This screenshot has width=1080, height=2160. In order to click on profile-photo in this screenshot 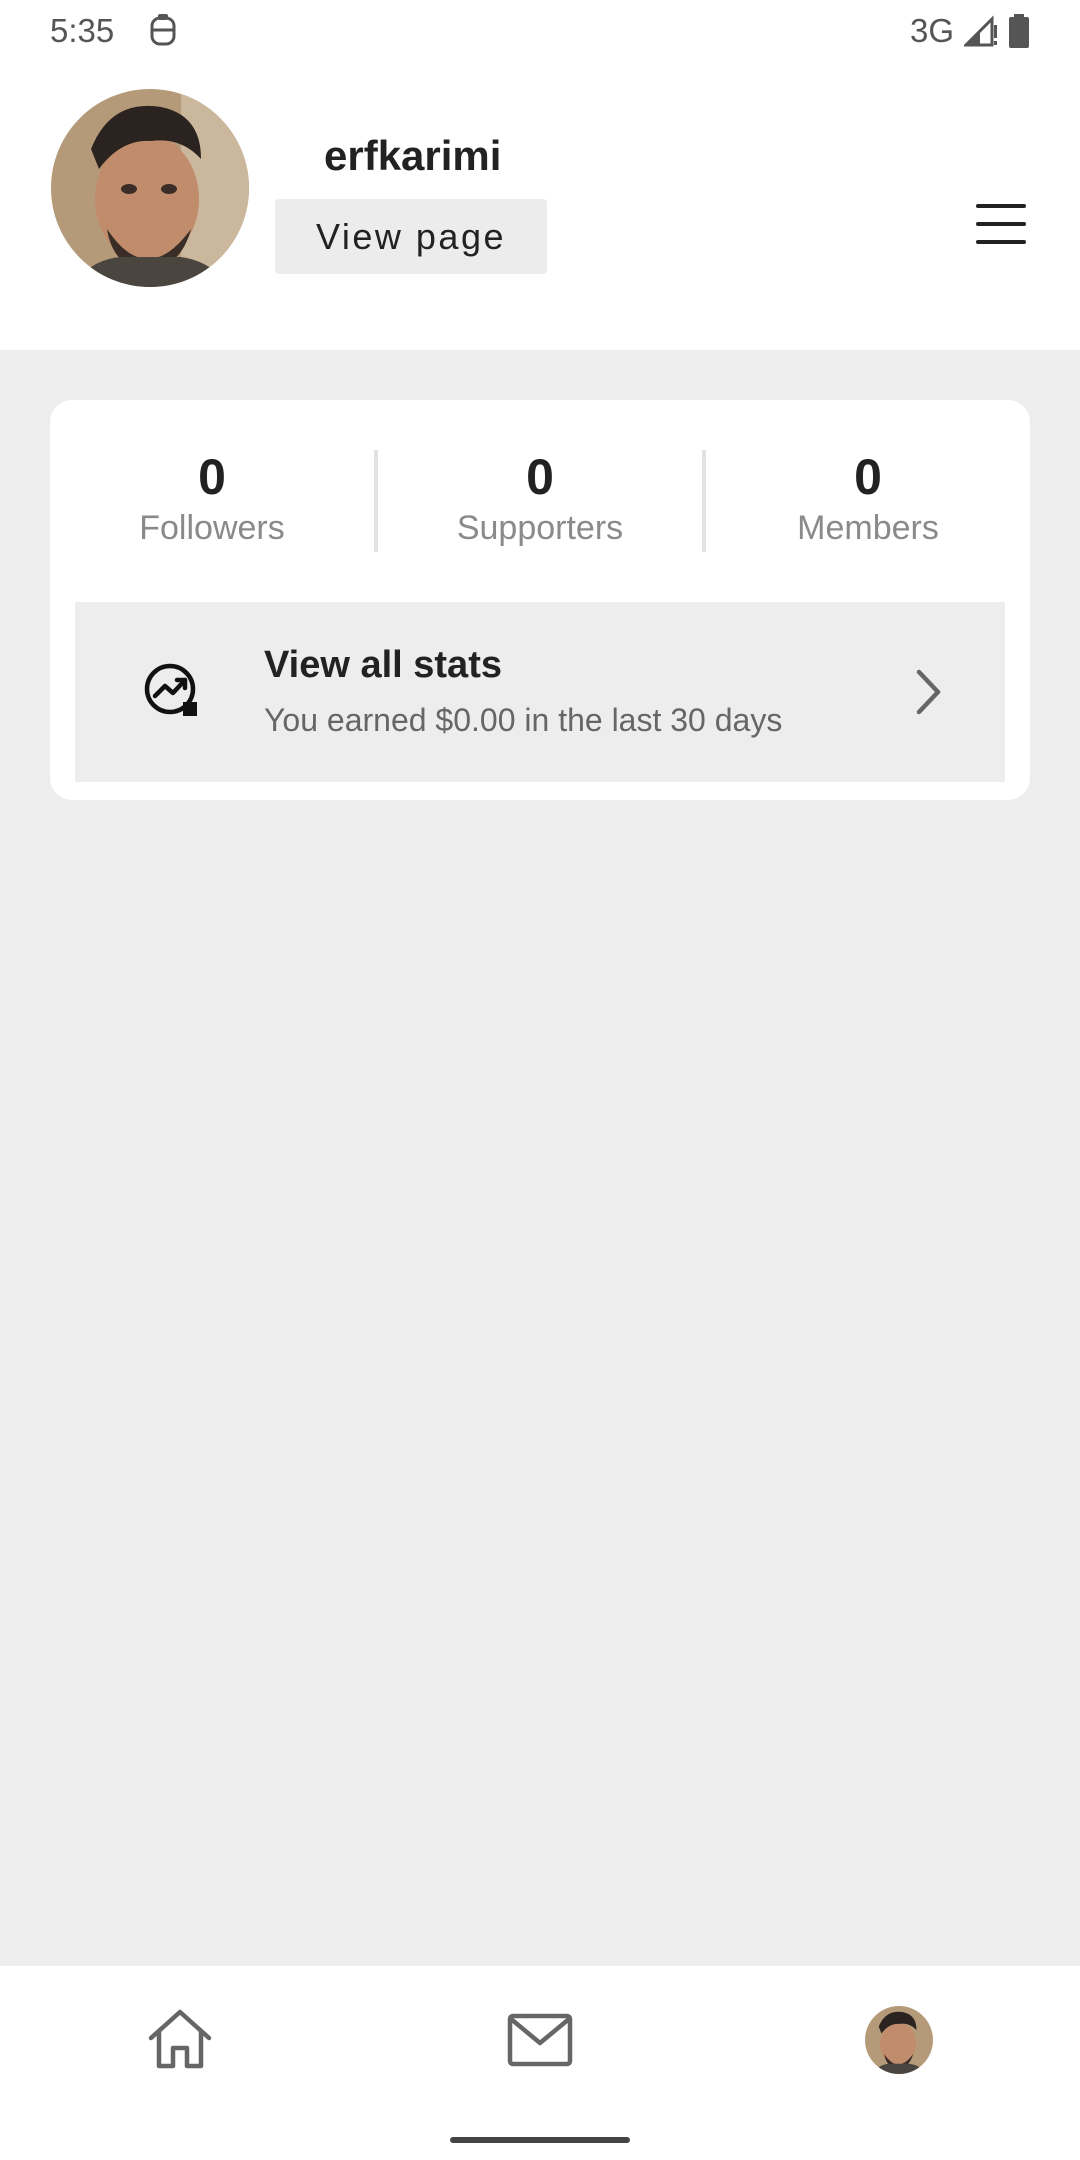, I will do `click(150, 188)`.